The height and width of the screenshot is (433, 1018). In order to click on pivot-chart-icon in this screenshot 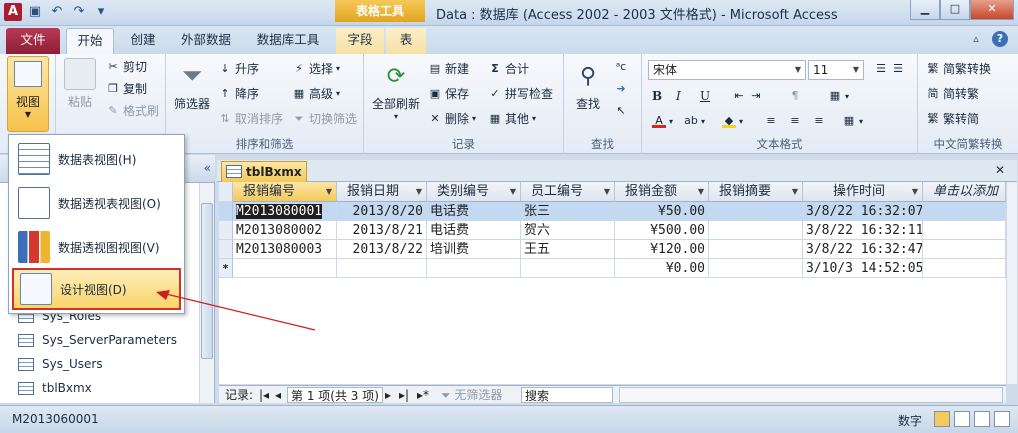, I will do `click(982, 419)`.